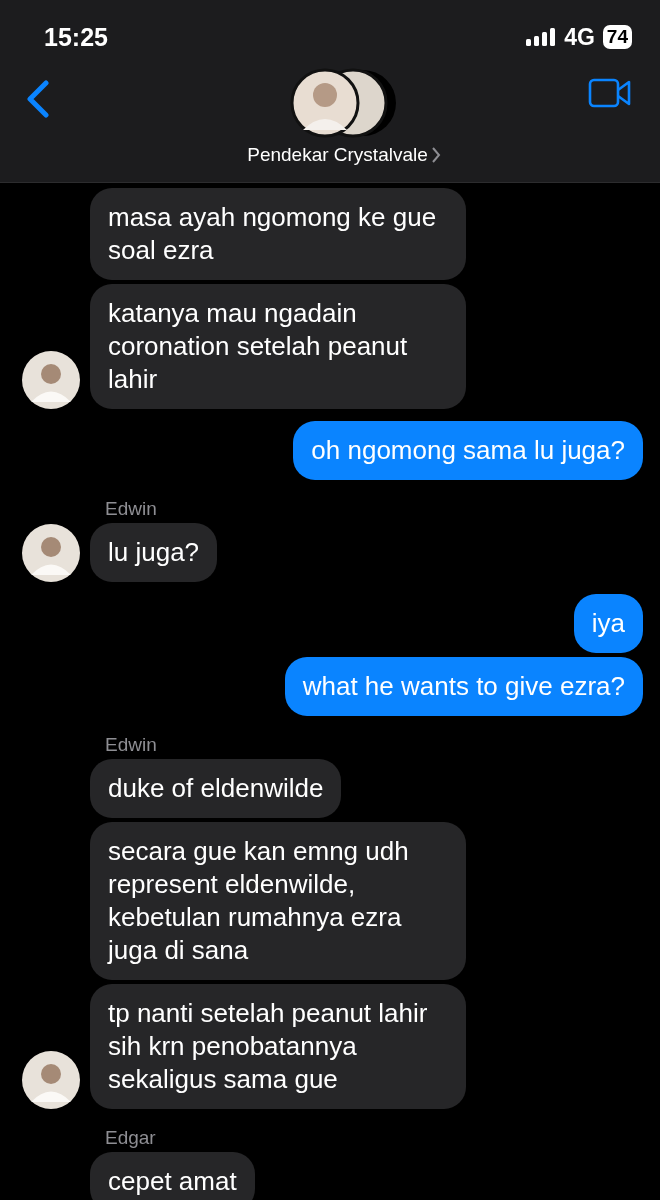 Image resolution: width=660 pixels, height=1200 pixels. Describe the element at coordinates (344, 155) in the screenshot. I see `contact-name-button: Pendekar Crystalvale` at that location.